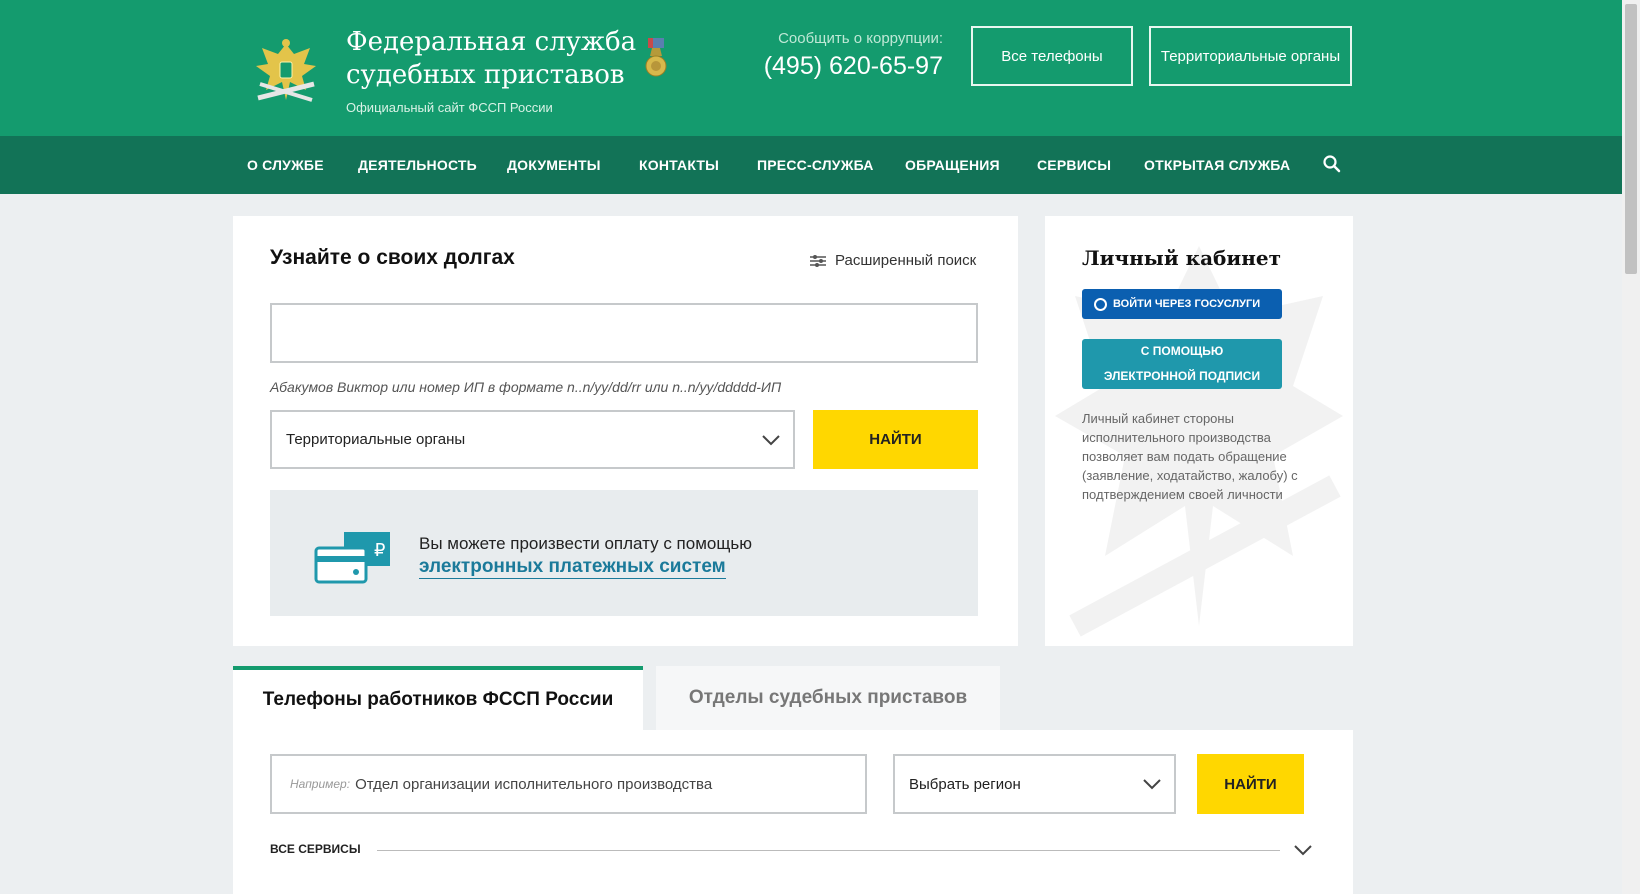  Describe the element at coordinates (392, 257) in the screenshot. I see `debt-title: Узнайте о своих долгах` at that location.